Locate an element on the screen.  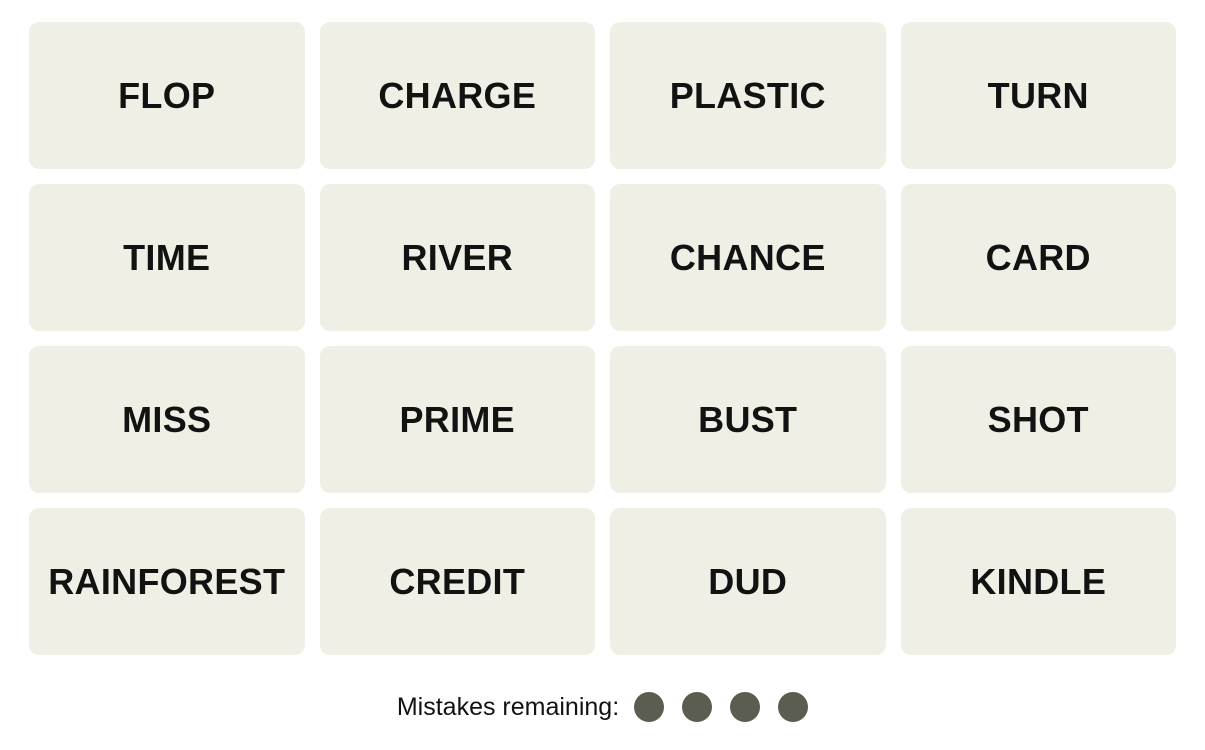
word-tile: CARD is located at coordinates (1038, 257).